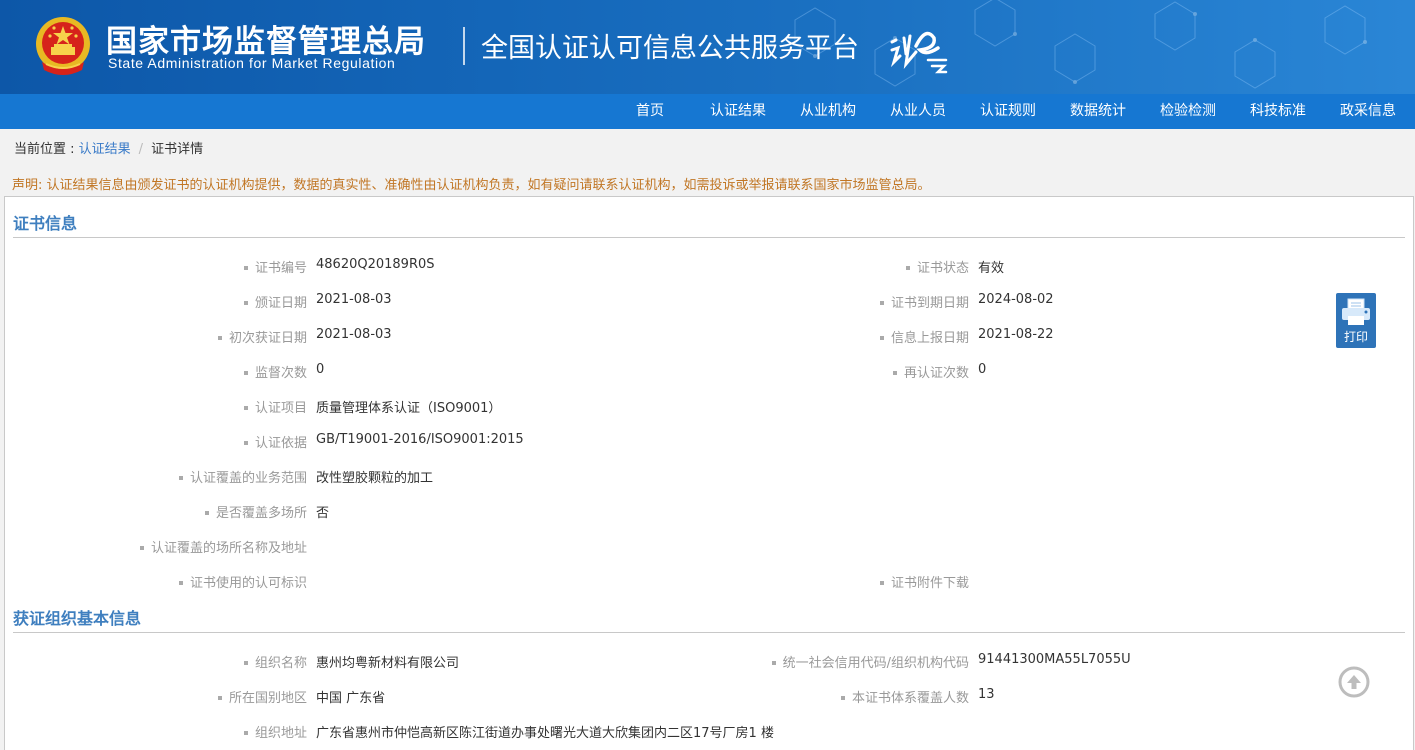 This screenshot has height=750, width=1415. Describe the element at coordinates (156, 301) in the screenshot. I see `field-label: 颁证日期` at that location.